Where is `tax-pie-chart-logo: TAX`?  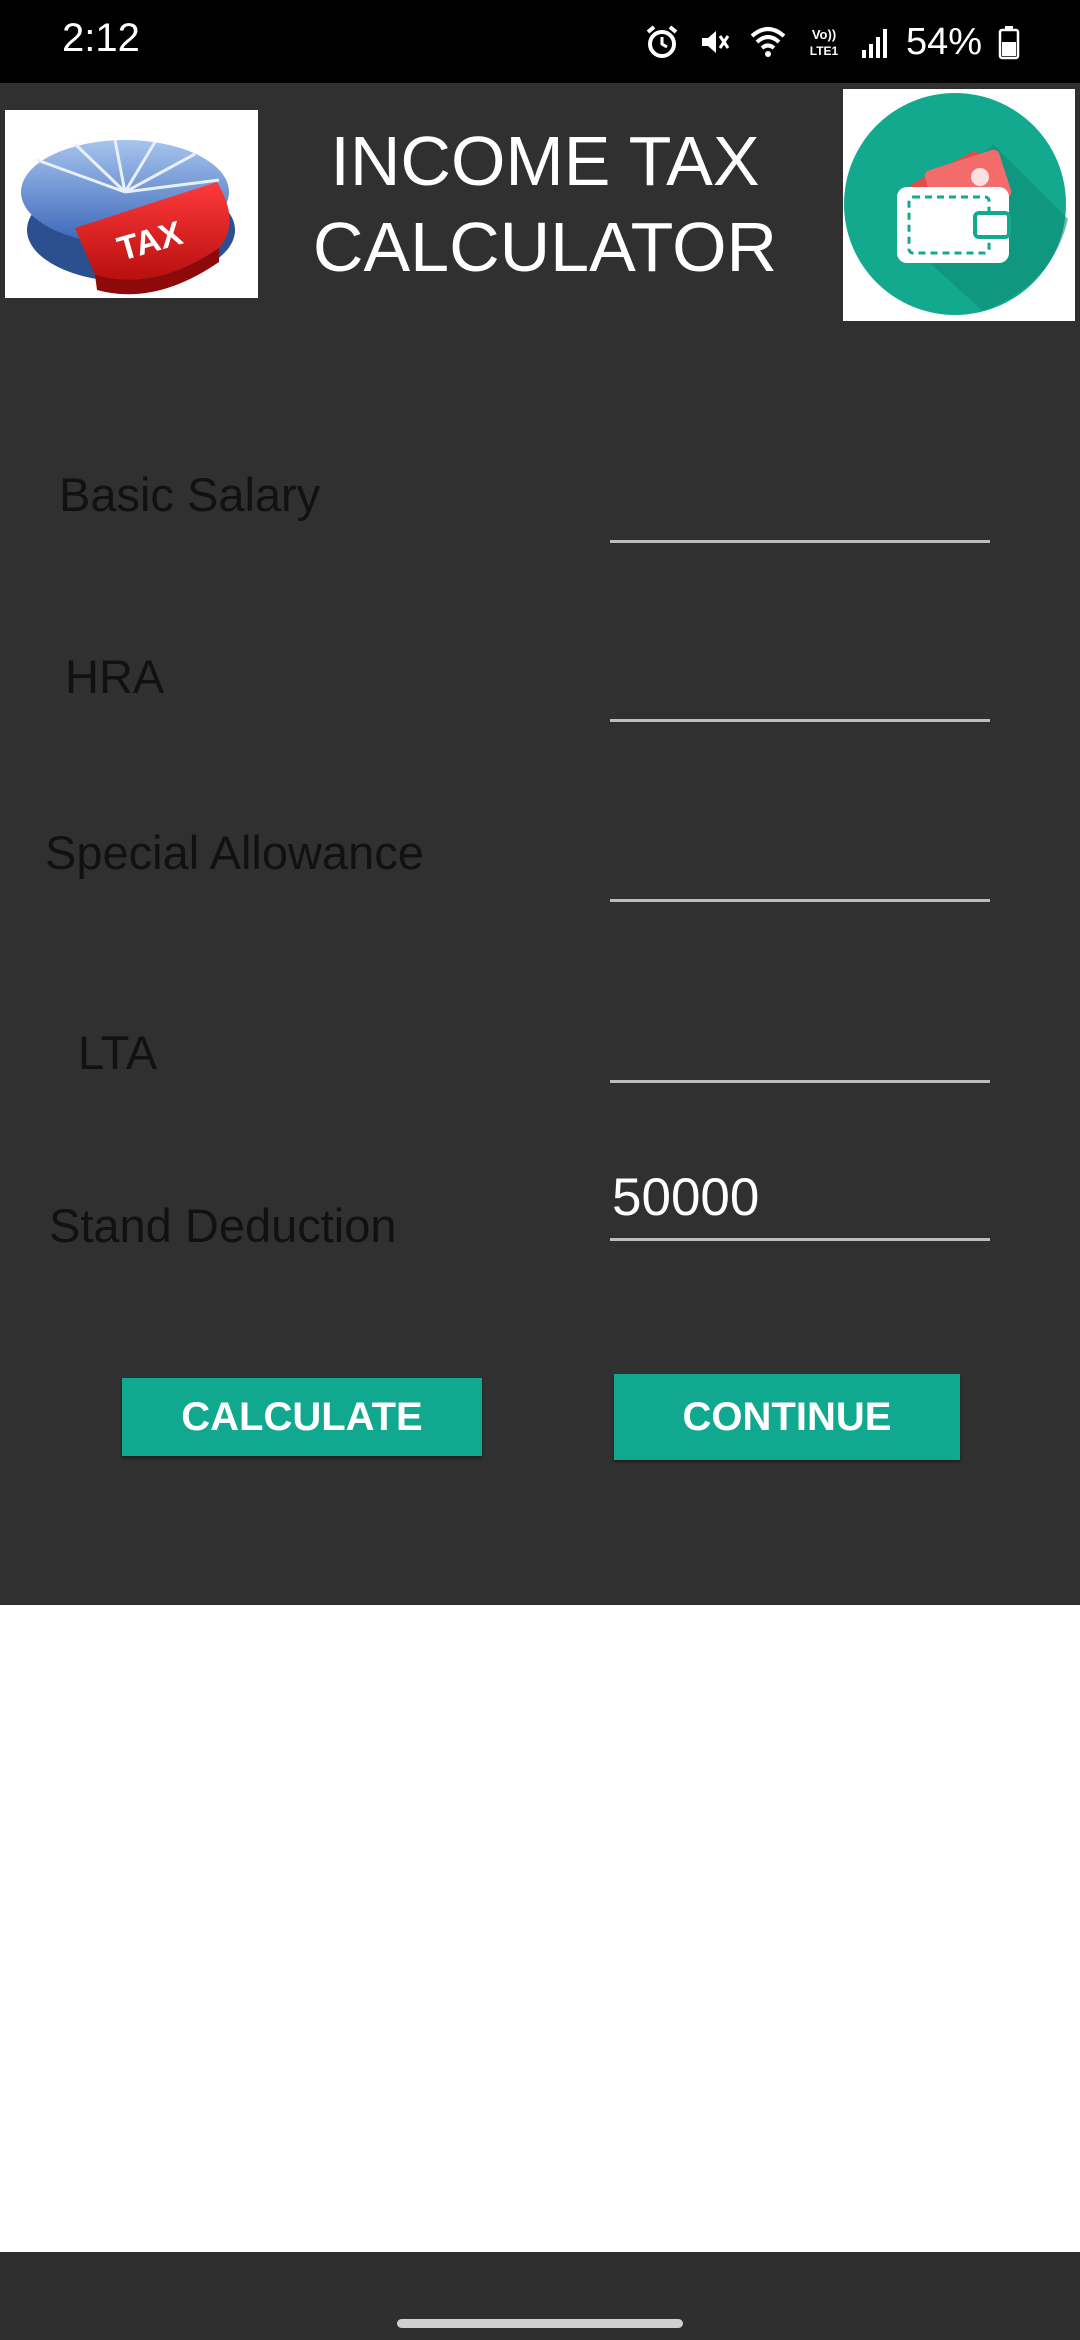
tax-pie-chart-logo: TAX is located at coordinates (131, 204).